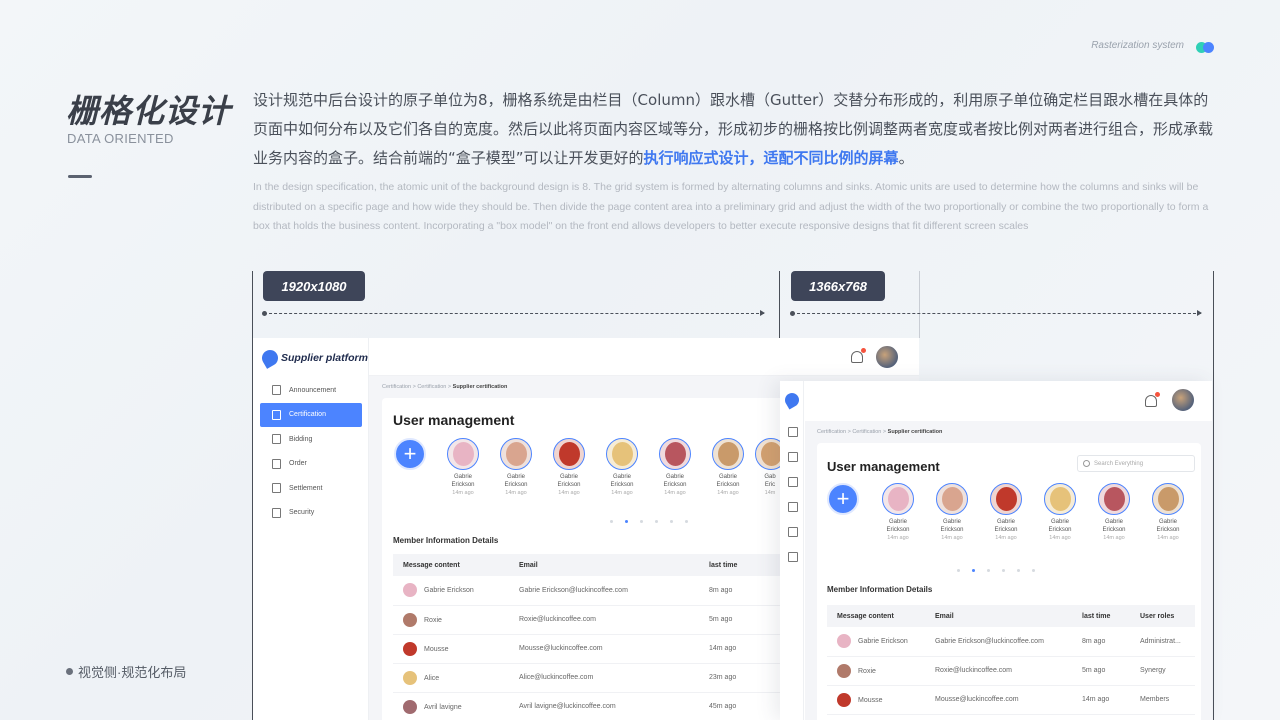  Describe the element at coordinates (1162, 616) in the screenshot. I see `column-header: User roles` at that location.